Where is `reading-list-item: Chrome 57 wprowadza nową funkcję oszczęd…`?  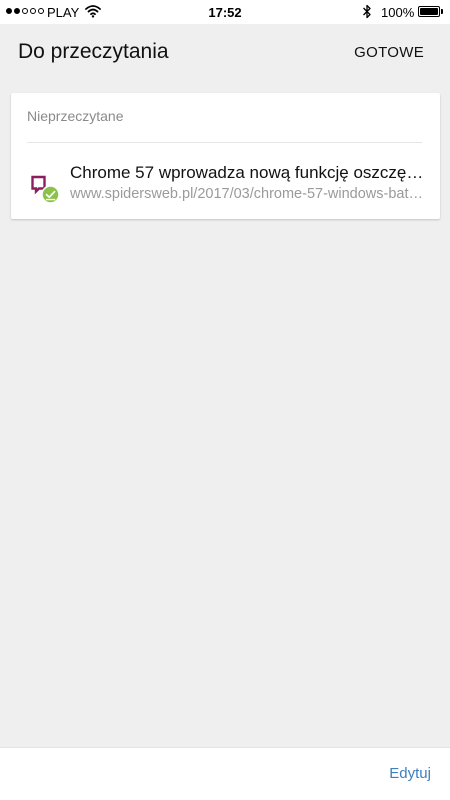 reading-list-item: Chrome 57 wprowadza nową funkcję oszczęd… is located at coordinates (225, 181).